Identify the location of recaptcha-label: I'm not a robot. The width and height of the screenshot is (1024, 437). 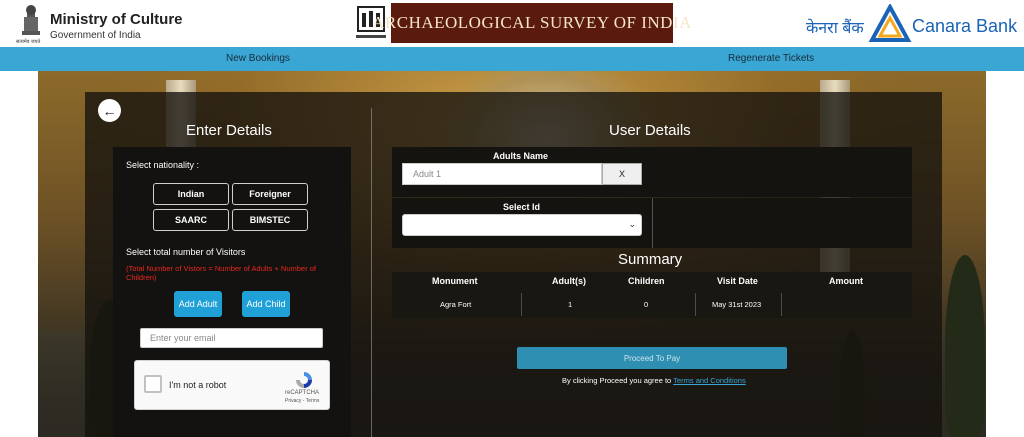
(198, 385).